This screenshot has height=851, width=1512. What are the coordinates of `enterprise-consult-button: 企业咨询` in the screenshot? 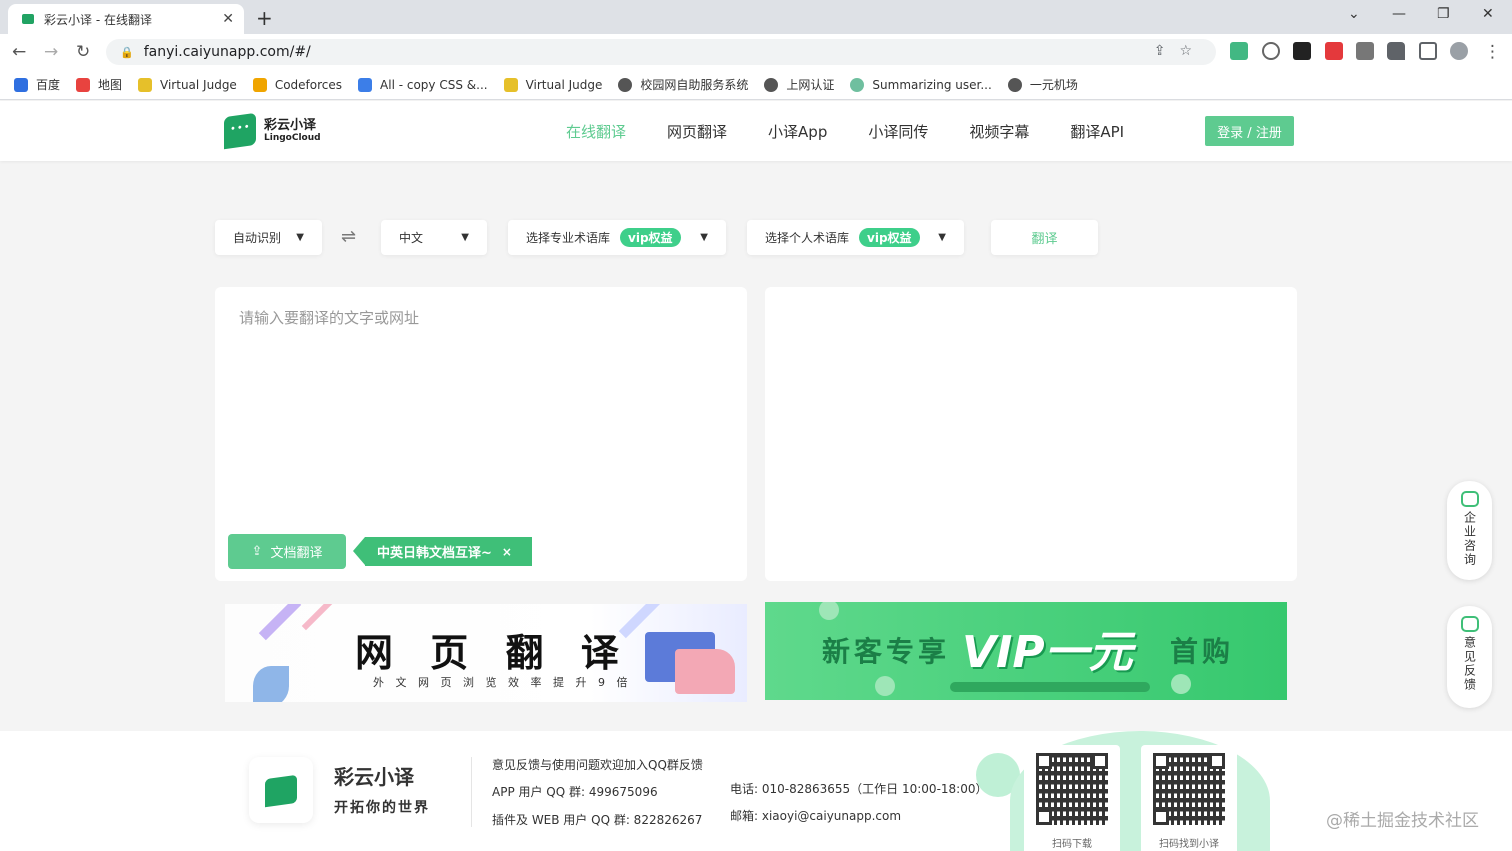 It's located at (1469, 530).